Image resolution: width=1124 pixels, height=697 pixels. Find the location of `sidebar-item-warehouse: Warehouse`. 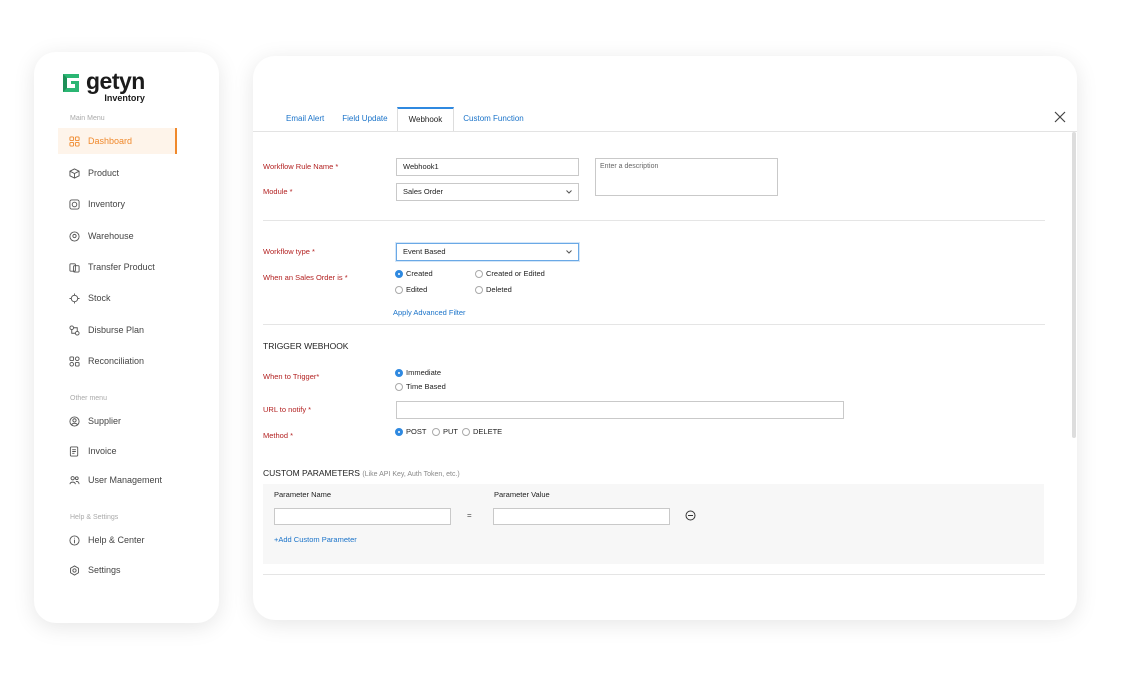

sidebar-item-warehouse: Warehouse is located at coordinates (117, 236).